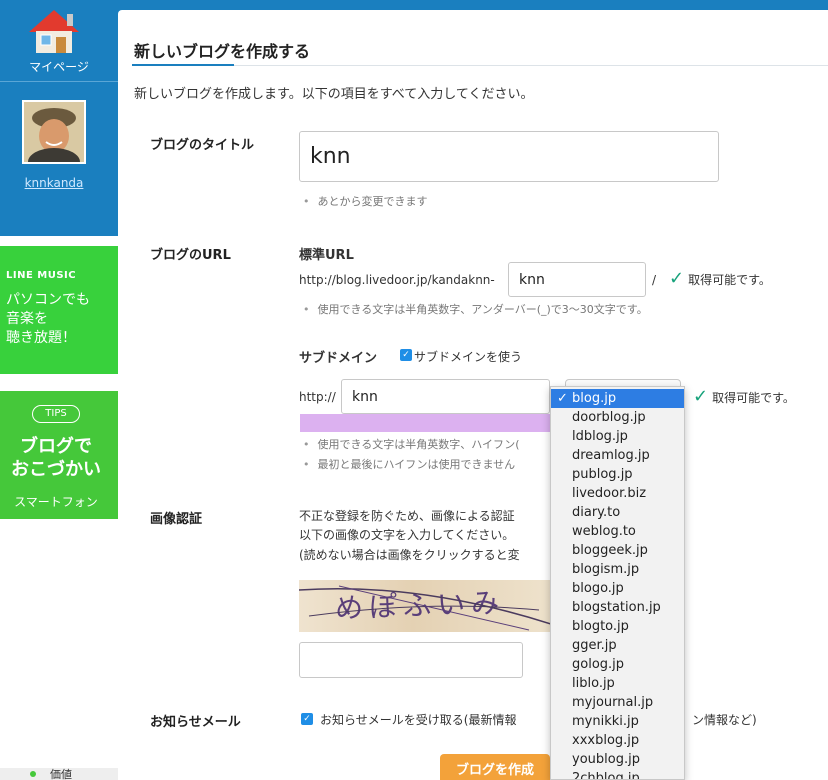 The width and height of the screenshot is (828, 780). Describe the element at coordinates (411, 660) in the screenshot. I see `captcha-input` at that location.